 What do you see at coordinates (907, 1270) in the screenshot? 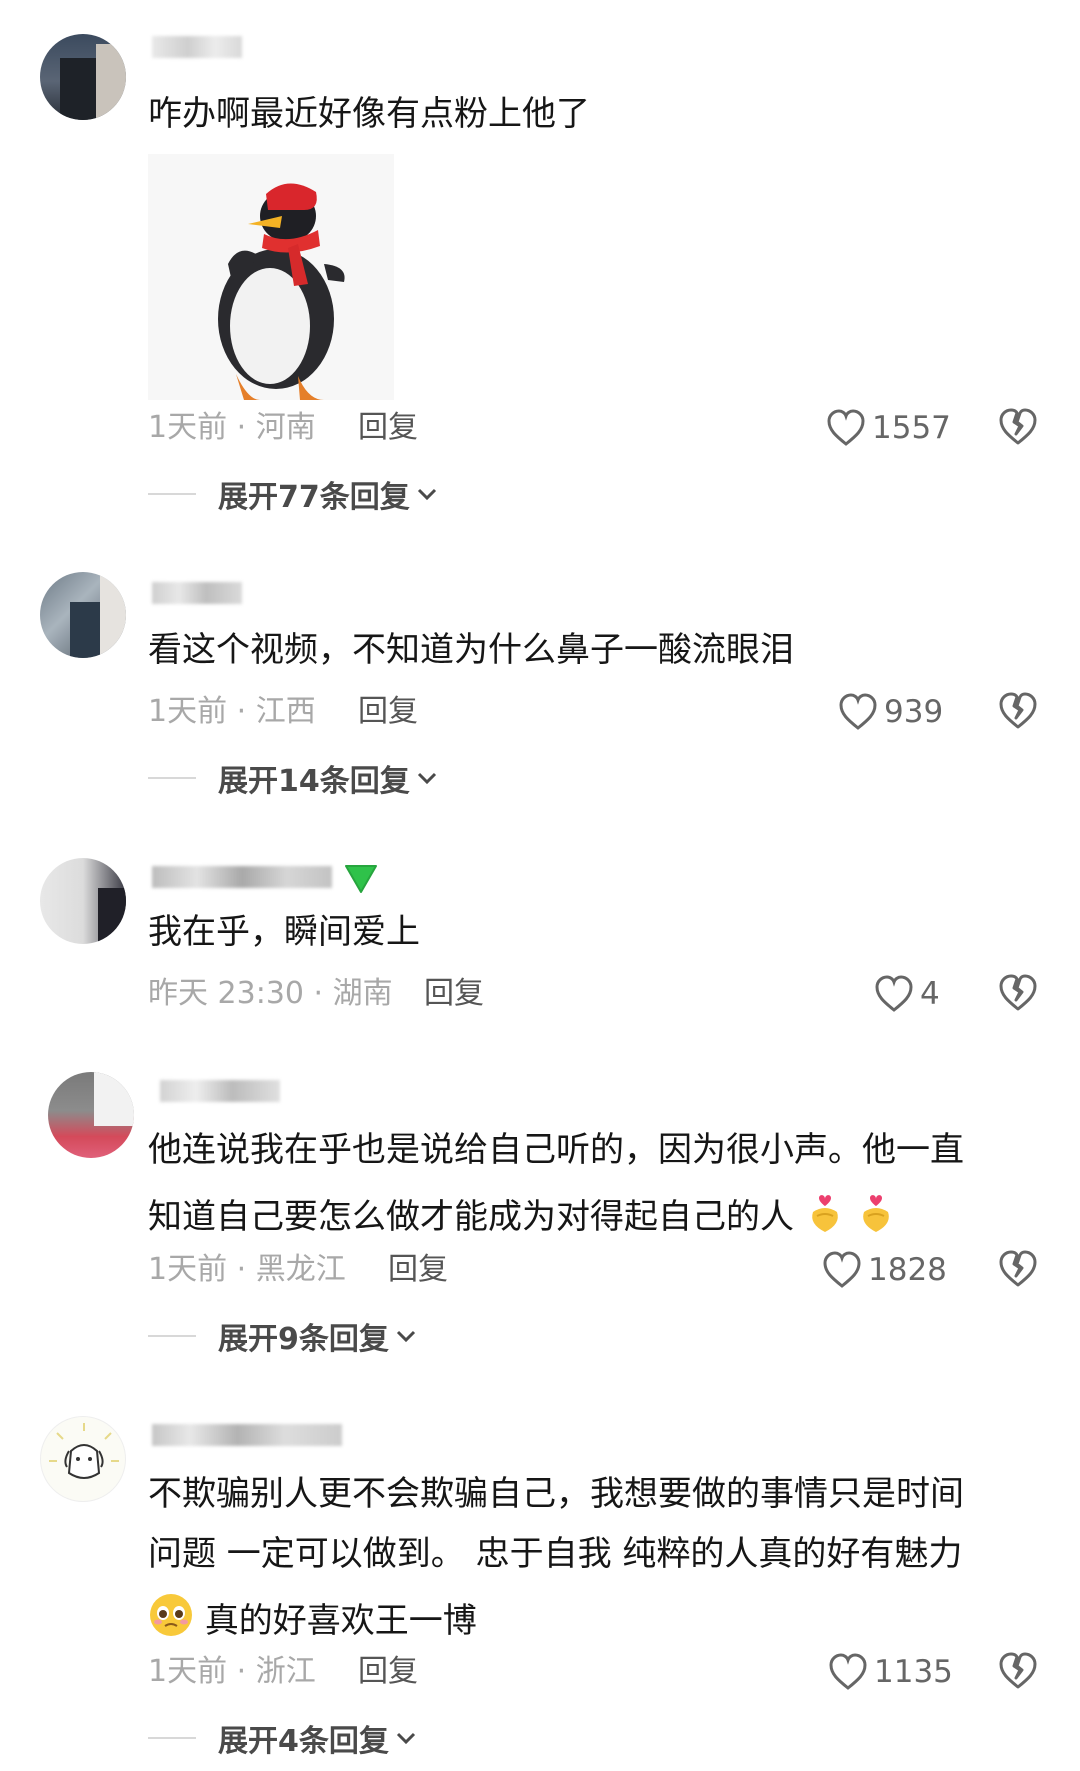
I see `like-count: 1828` at bounding box center [907, 1270].